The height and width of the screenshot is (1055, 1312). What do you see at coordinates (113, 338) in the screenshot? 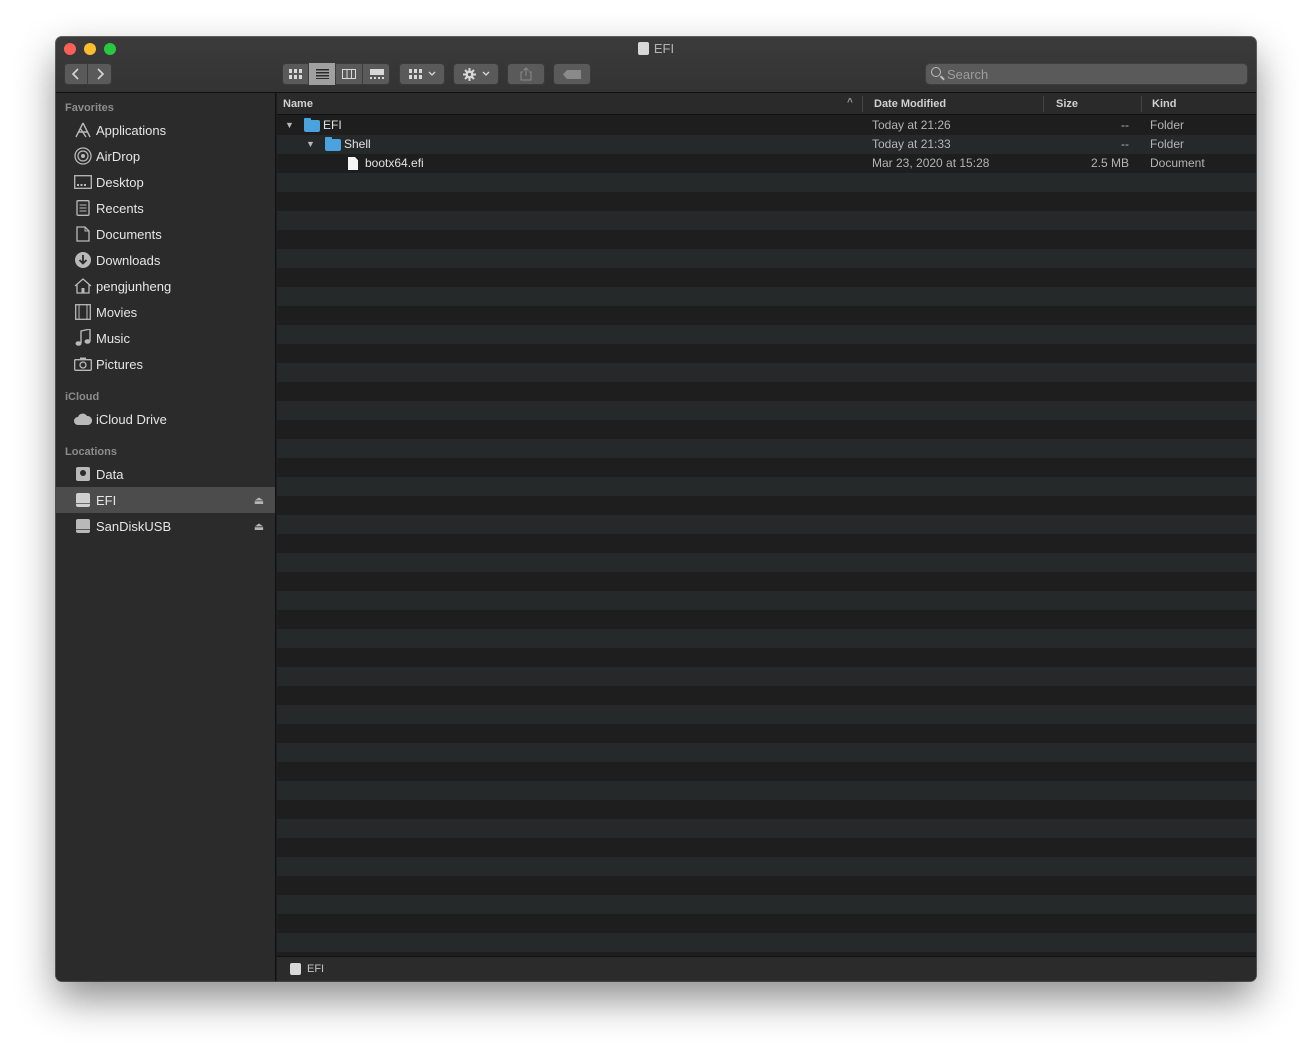
I see `sidebar-item-label: Music` at bounding box center [113, 338].